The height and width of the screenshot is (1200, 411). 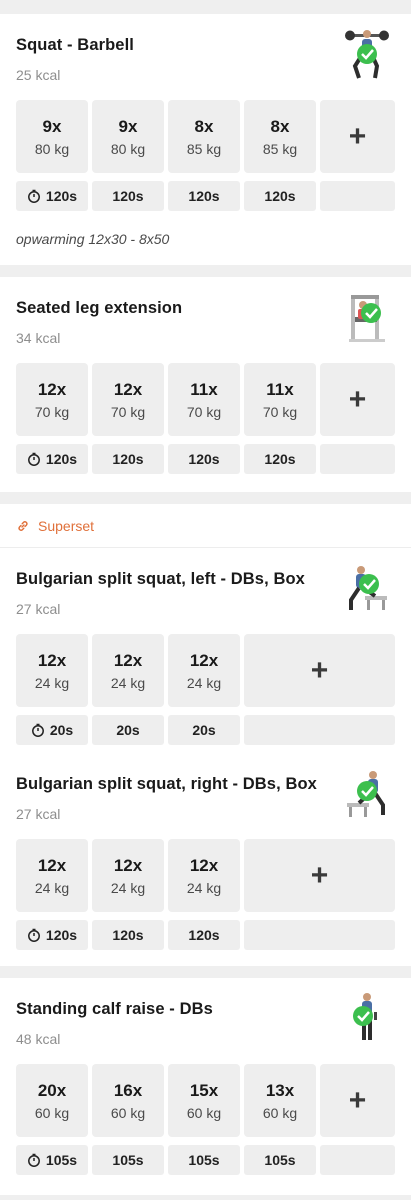 I want to click on calf-raise-illustration-icon, so click(x=365, y=1016).